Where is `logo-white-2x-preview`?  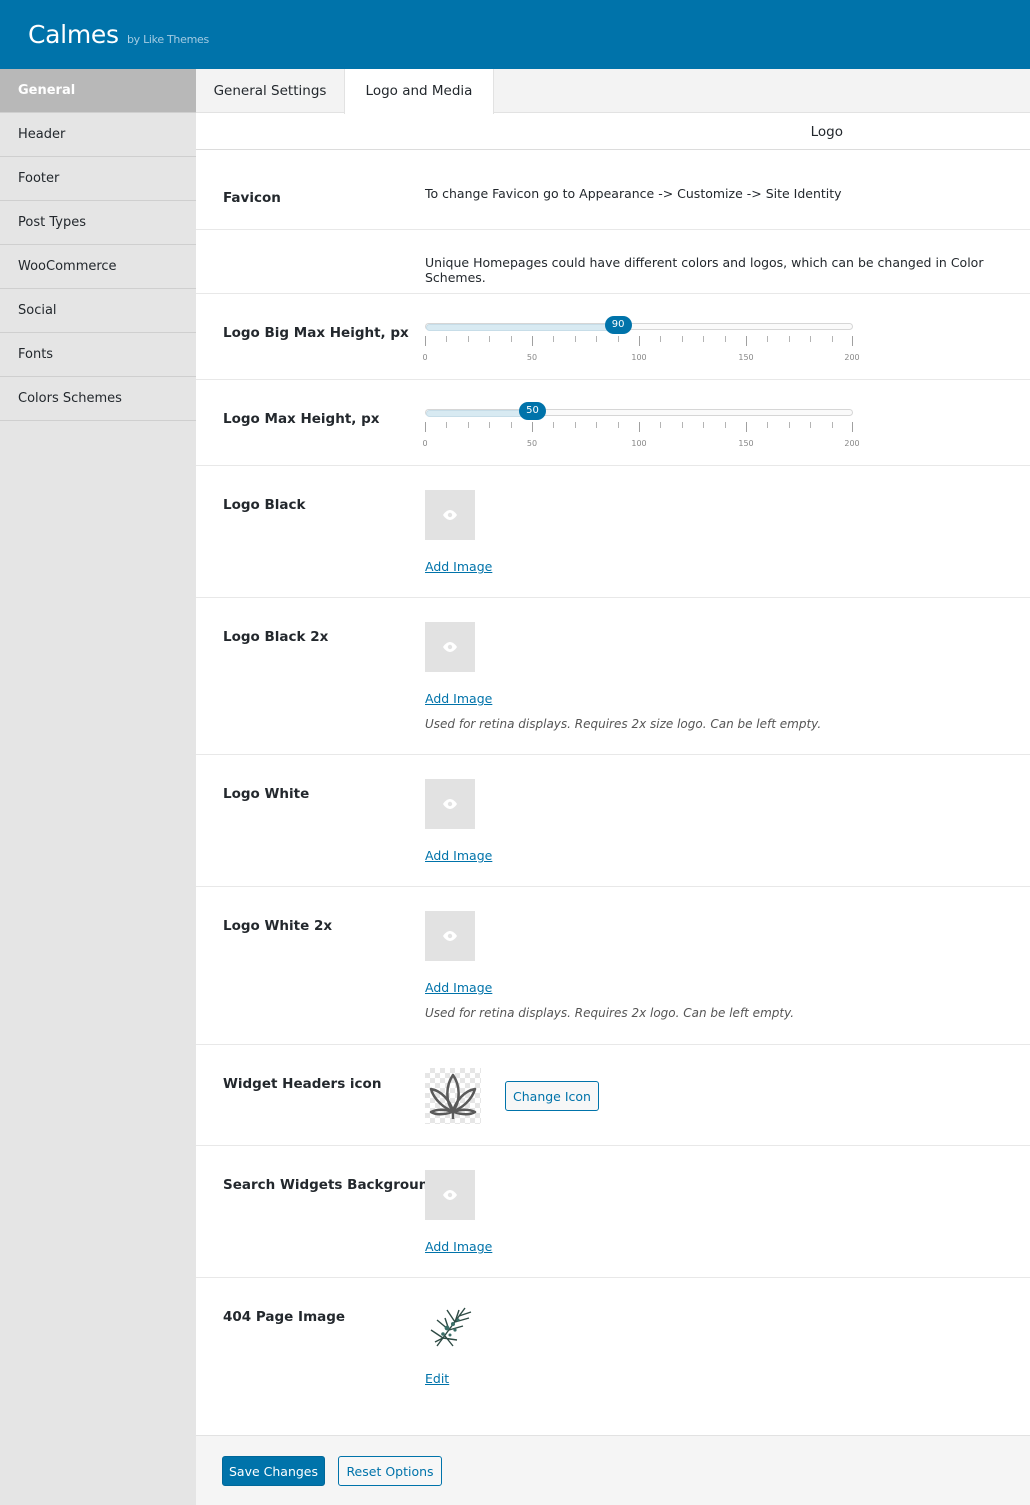 logo-white-2x-preview is located at coordinates (450, 936).